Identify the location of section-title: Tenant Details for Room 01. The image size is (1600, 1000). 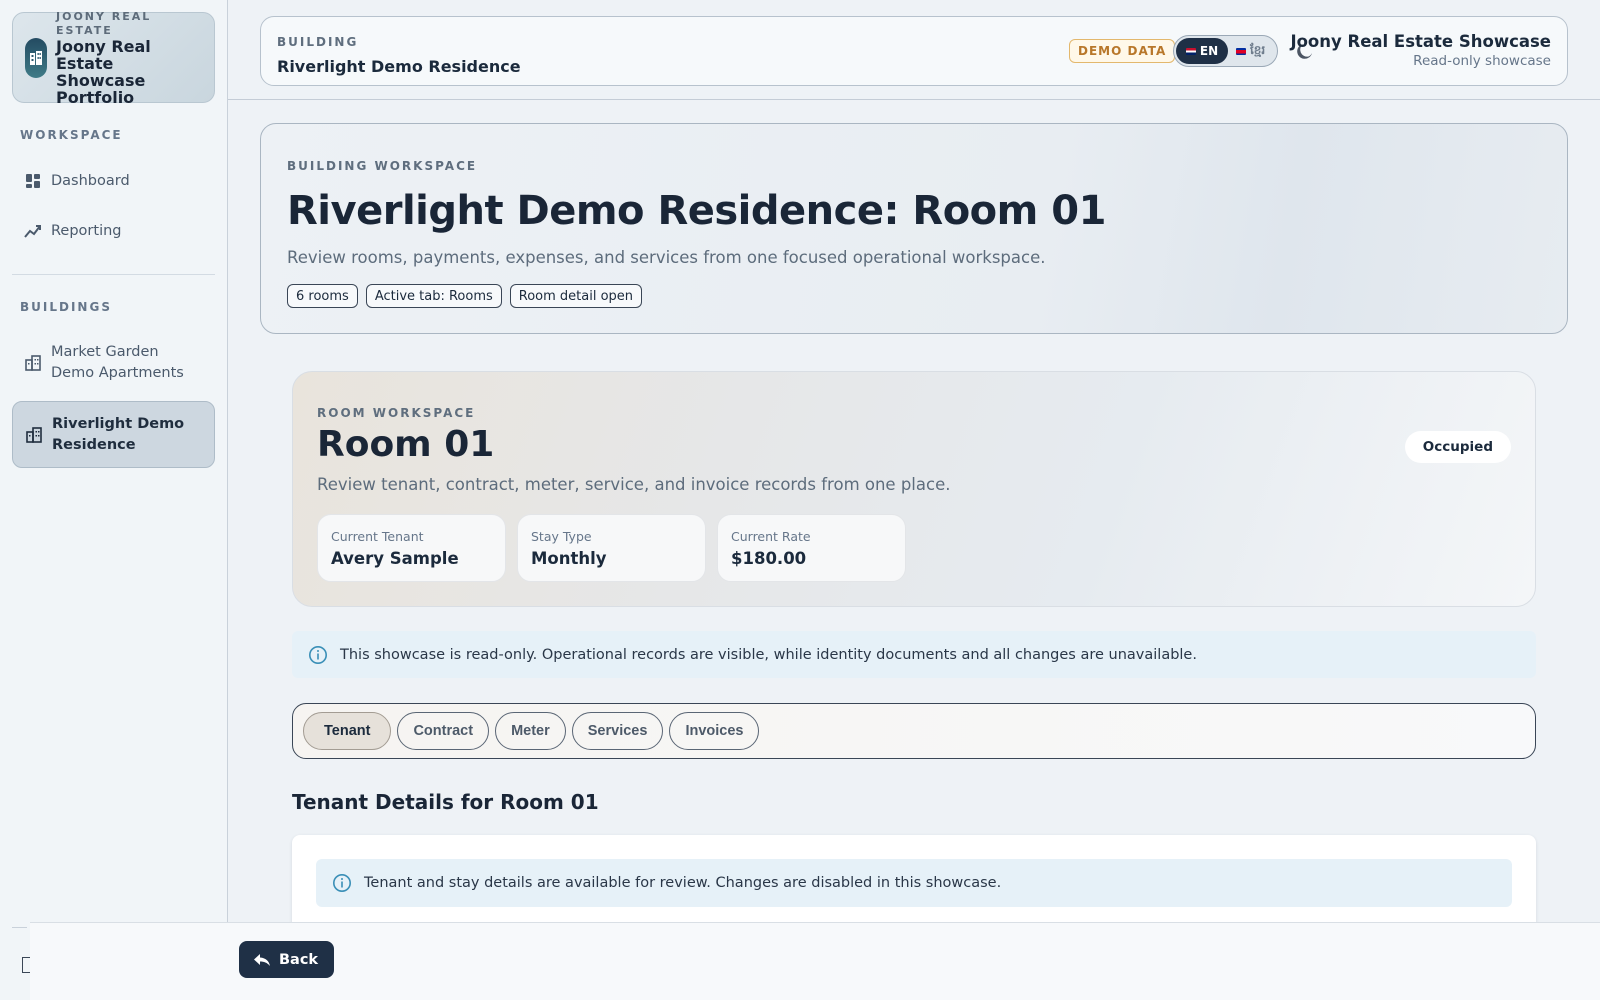
(445, 802).